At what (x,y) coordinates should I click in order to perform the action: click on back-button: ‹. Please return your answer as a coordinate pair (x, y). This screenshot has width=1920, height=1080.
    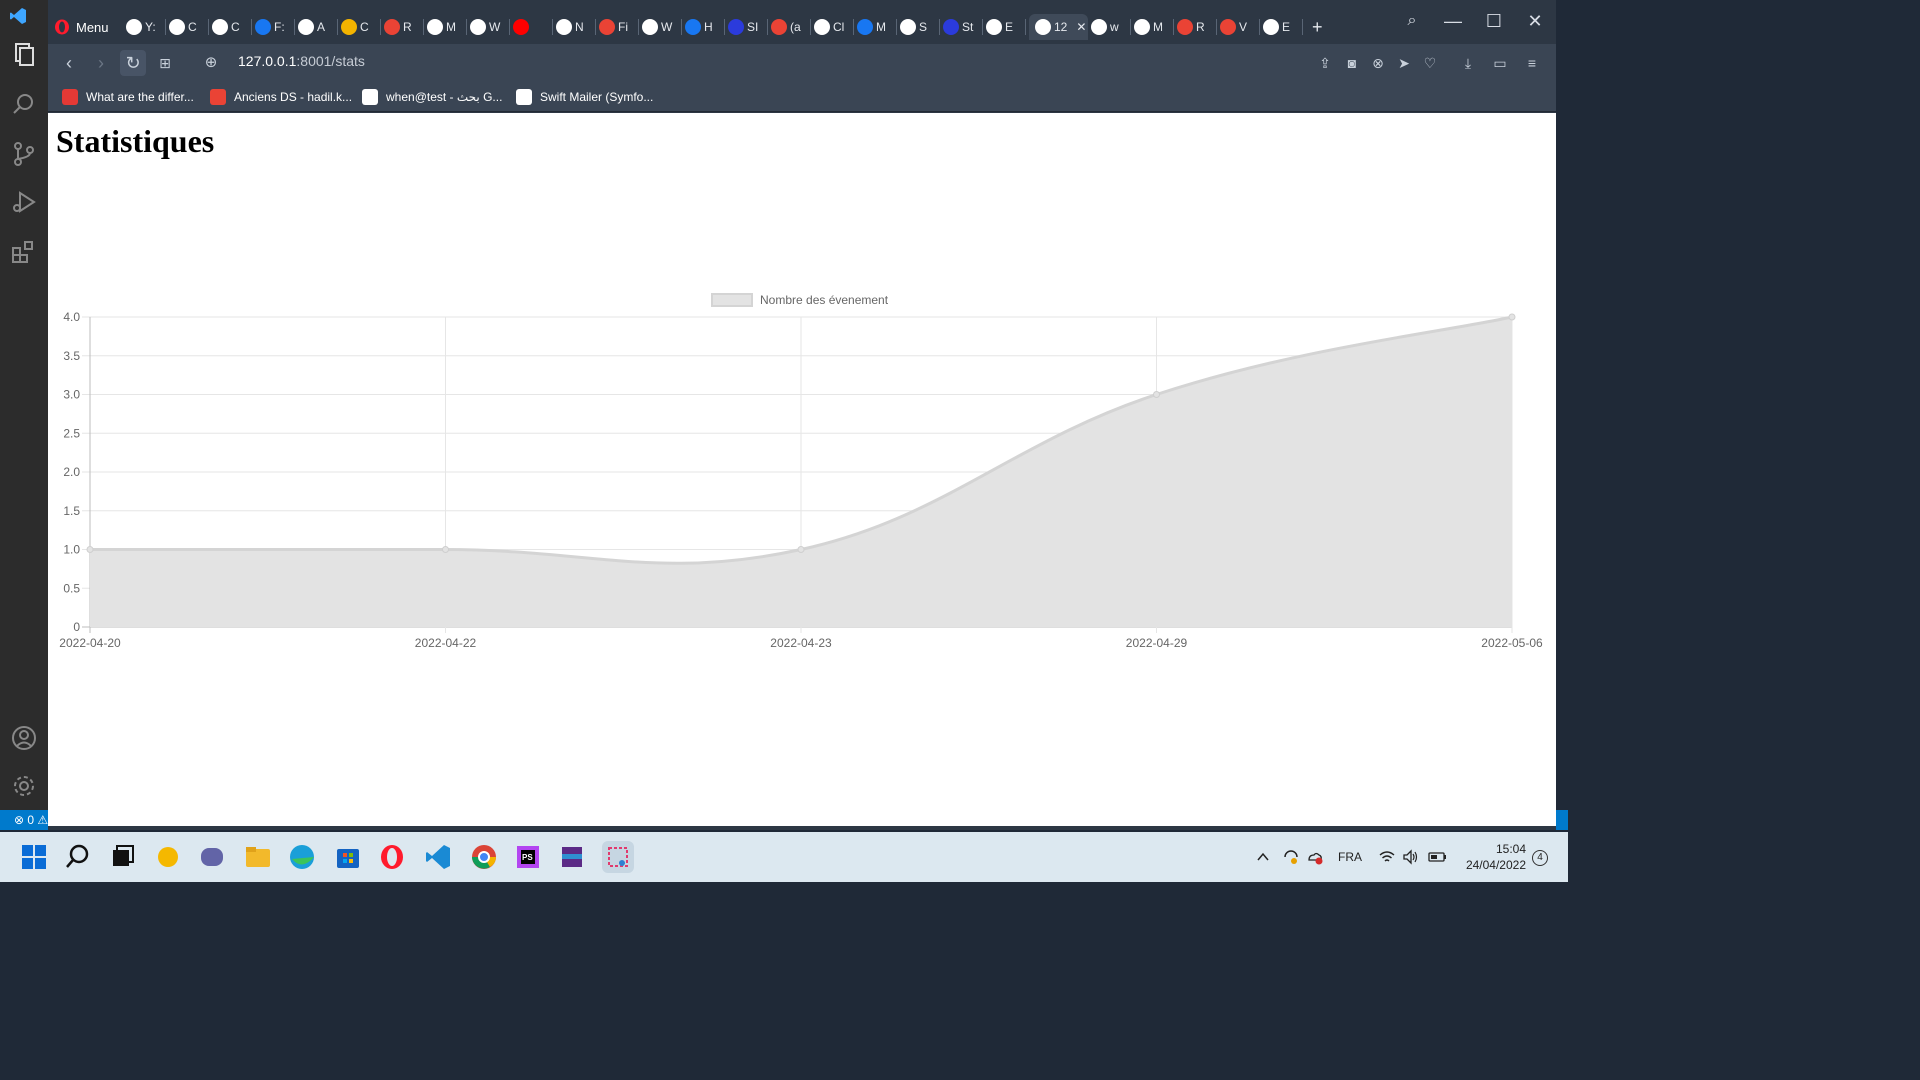
    Looking at the image, I should click on (69, 63).